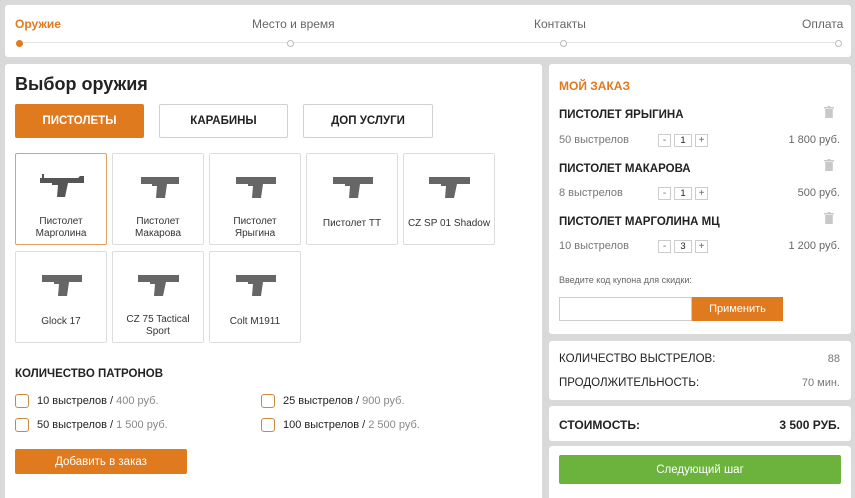 The image size is (855, 498). What do you see at coordinates (255, 297) in the screenshot?
I see `weapon-card-colt: Colt M1911` at bounding box center [255, 297].